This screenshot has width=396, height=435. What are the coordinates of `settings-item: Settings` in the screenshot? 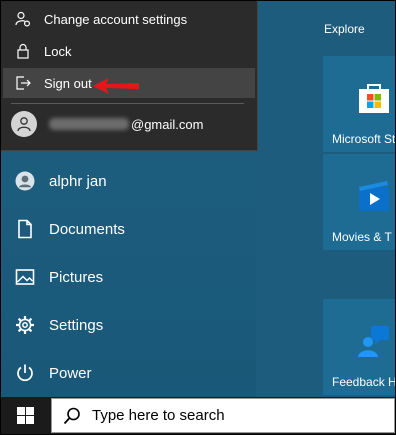 It's located at (127, 325).